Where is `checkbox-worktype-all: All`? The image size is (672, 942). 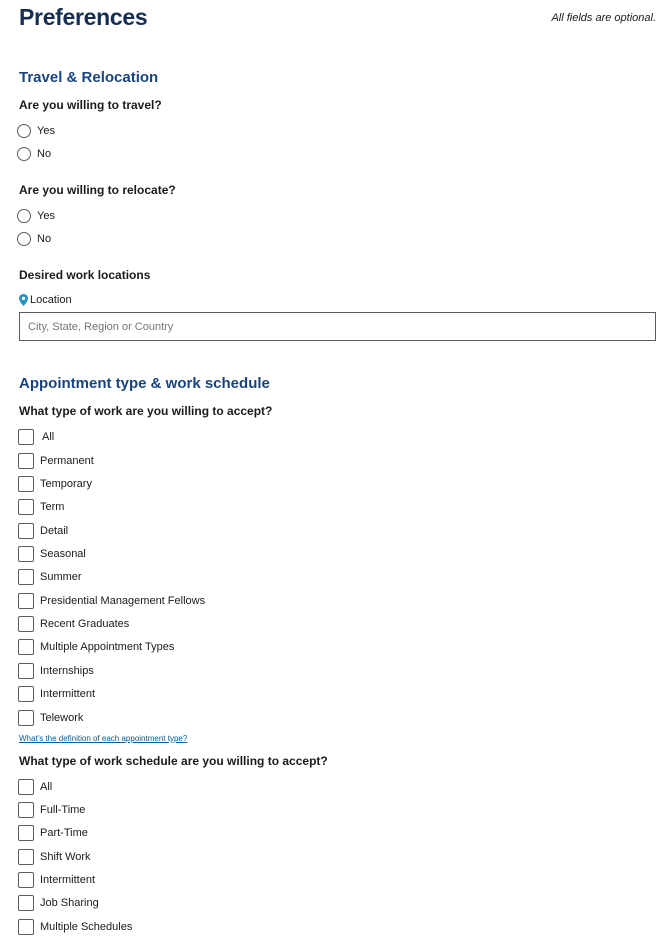
checkbox-worktype-all: All is located at coordinates (36, 437).